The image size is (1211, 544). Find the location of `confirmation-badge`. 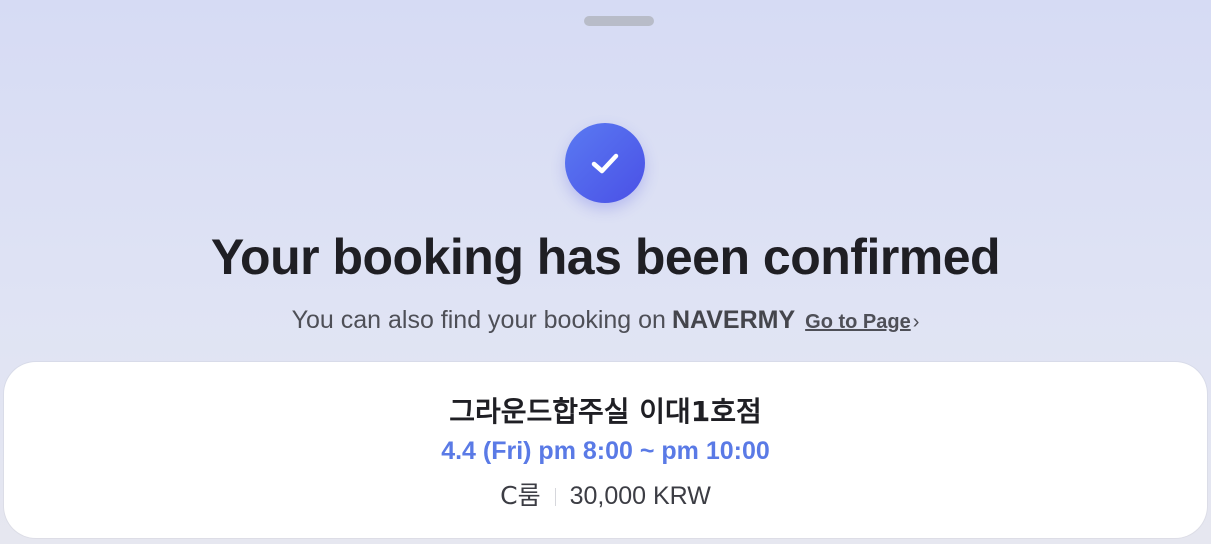

confirmation-badge is located at coordinates (605, 163).